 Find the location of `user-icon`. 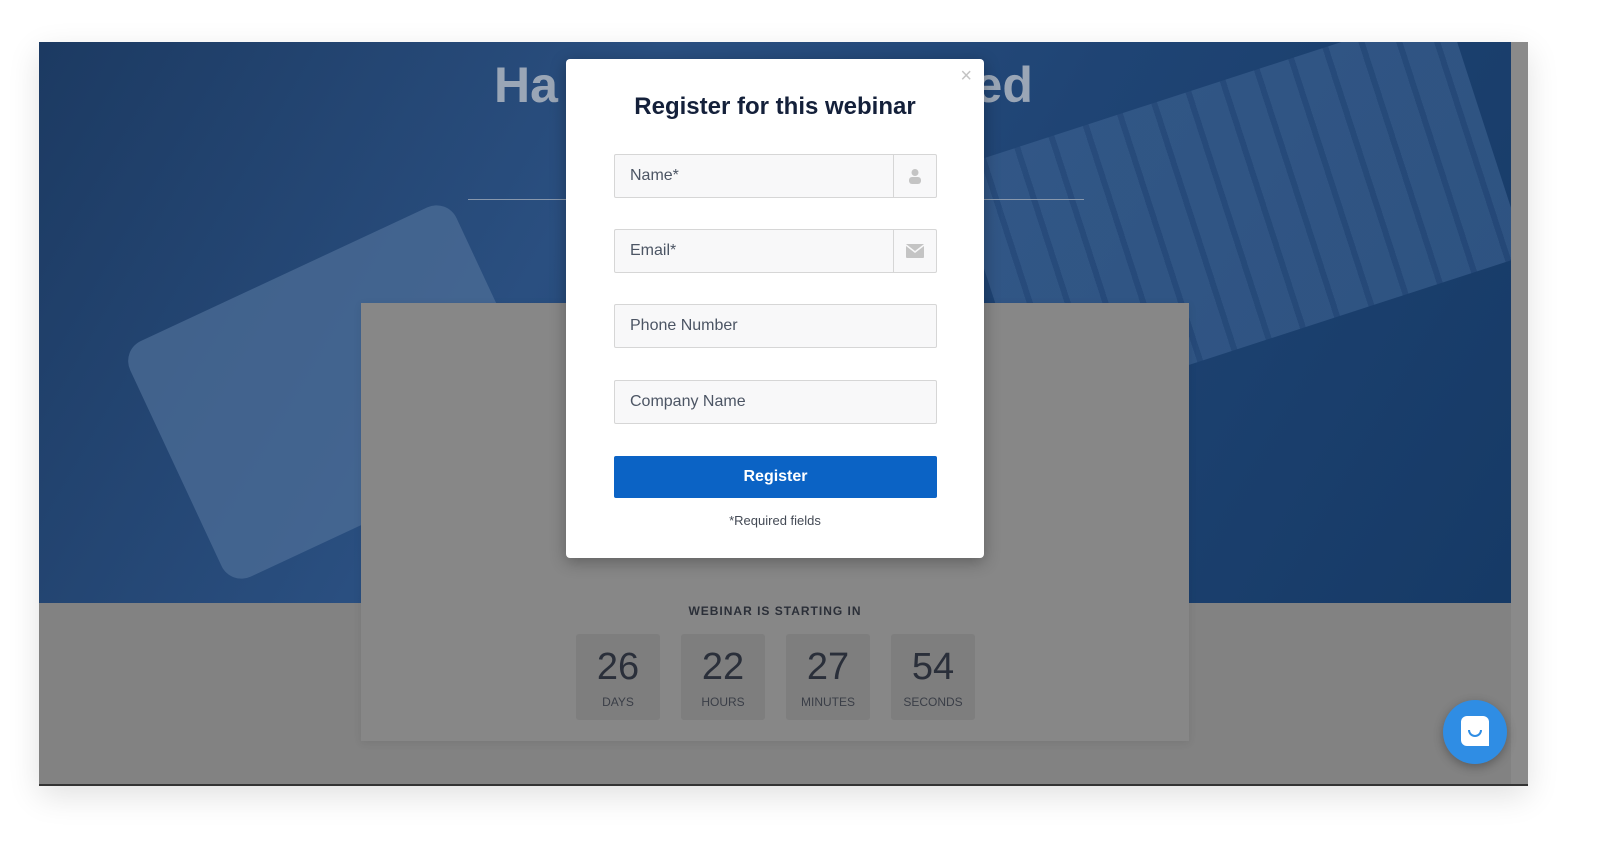

user-icon is located at coordinates (914, 176).